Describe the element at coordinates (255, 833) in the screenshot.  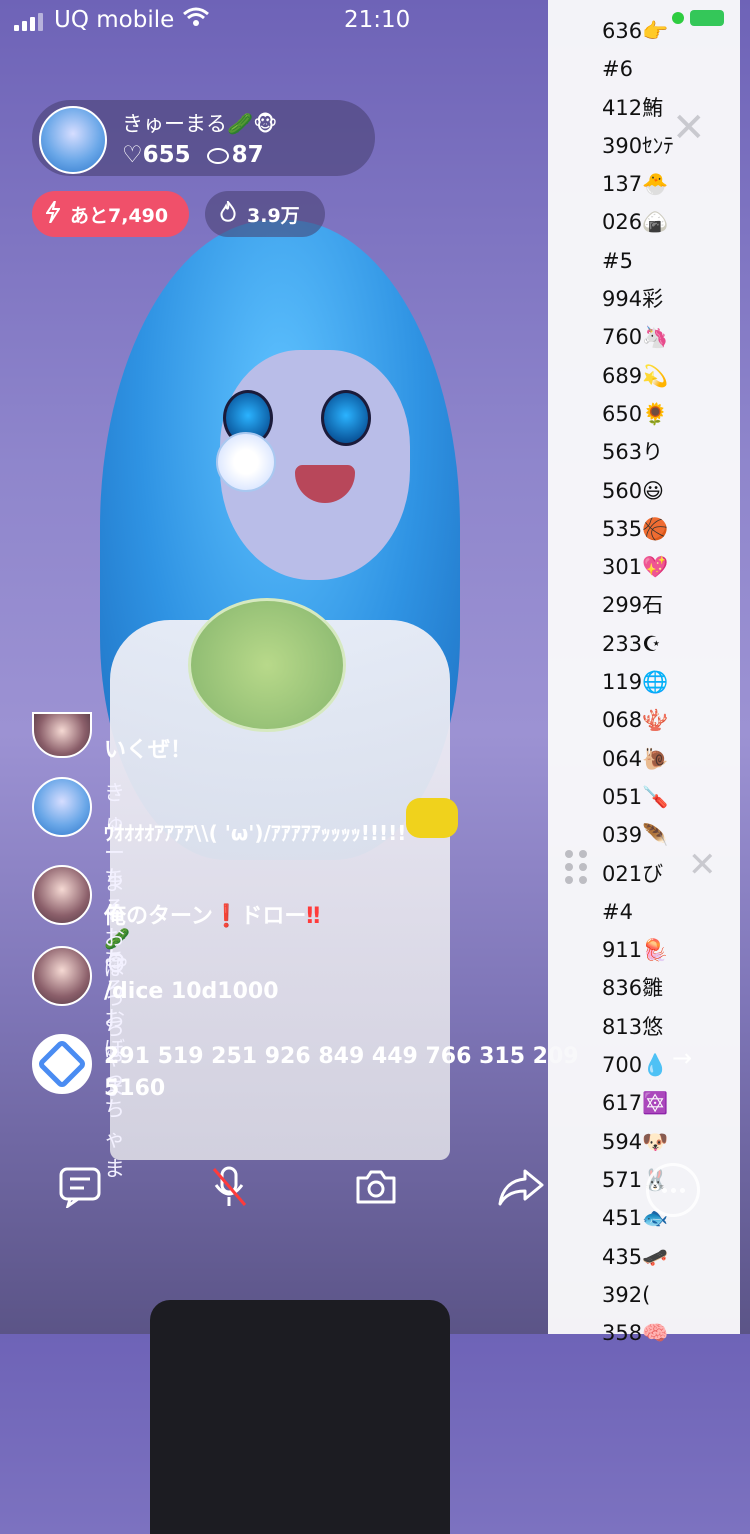
I see `chat-text: ｳｵｵｵｵｱｱｱｱ\\( 'ω')/ｱｱｱｱｱｯｯｯｯ!!!!!` at that location.